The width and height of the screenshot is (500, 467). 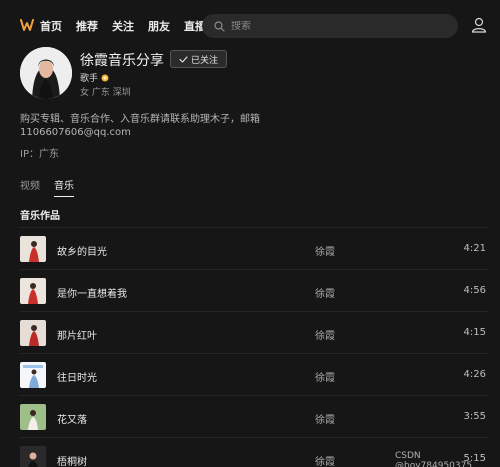 What do you see at coordinates (183, 59) in the screenshot?
I see `checkmark-icon` at bounding box center [183, 59].